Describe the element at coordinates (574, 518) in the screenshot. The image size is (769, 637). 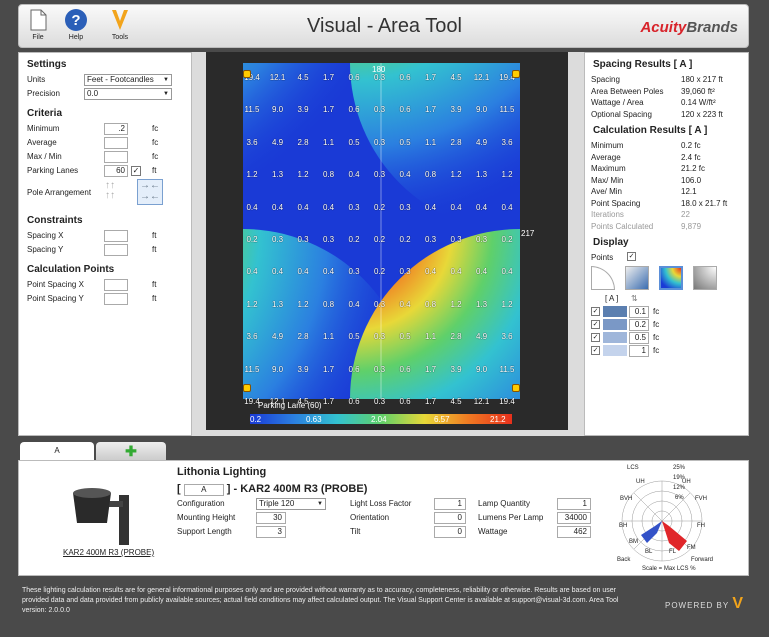
I see `lumens-per-lamp-input: 34000` at that location.